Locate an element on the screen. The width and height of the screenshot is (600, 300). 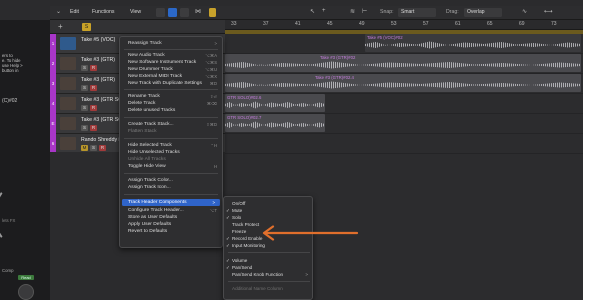
bar-ruler: 33 37 41 45 49 53 57 61 65 69 73 is located at coordinates (404, 25).